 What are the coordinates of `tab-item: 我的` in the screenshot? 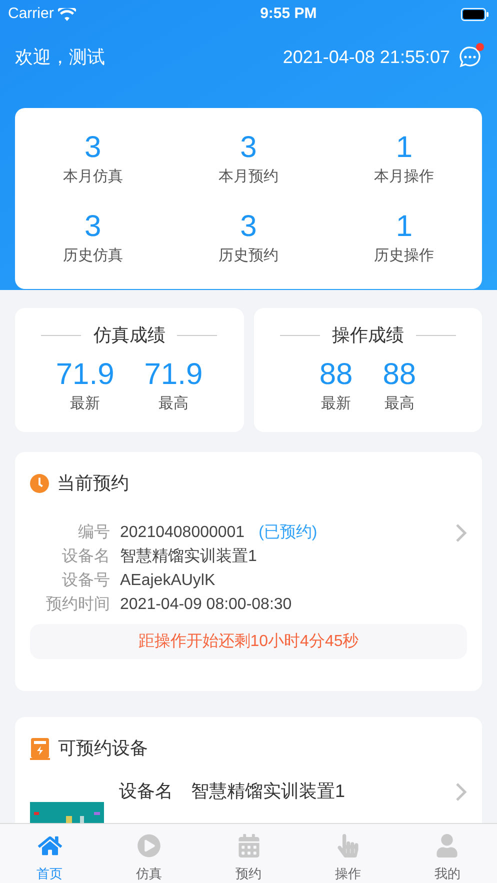 It's located at (447, 853).